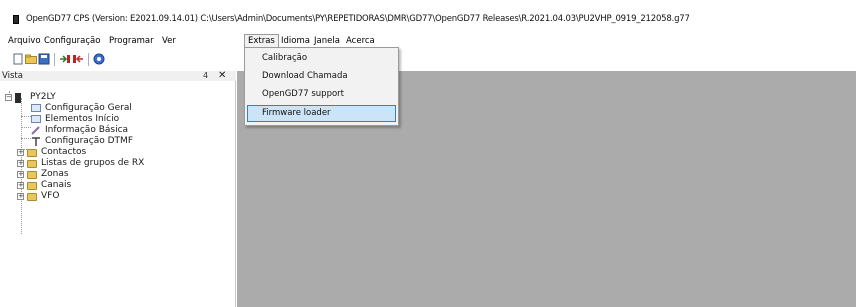  Describe the element at coordinates (327, 41) in the screenshot. I see `menu-janela: Janela` at that location.